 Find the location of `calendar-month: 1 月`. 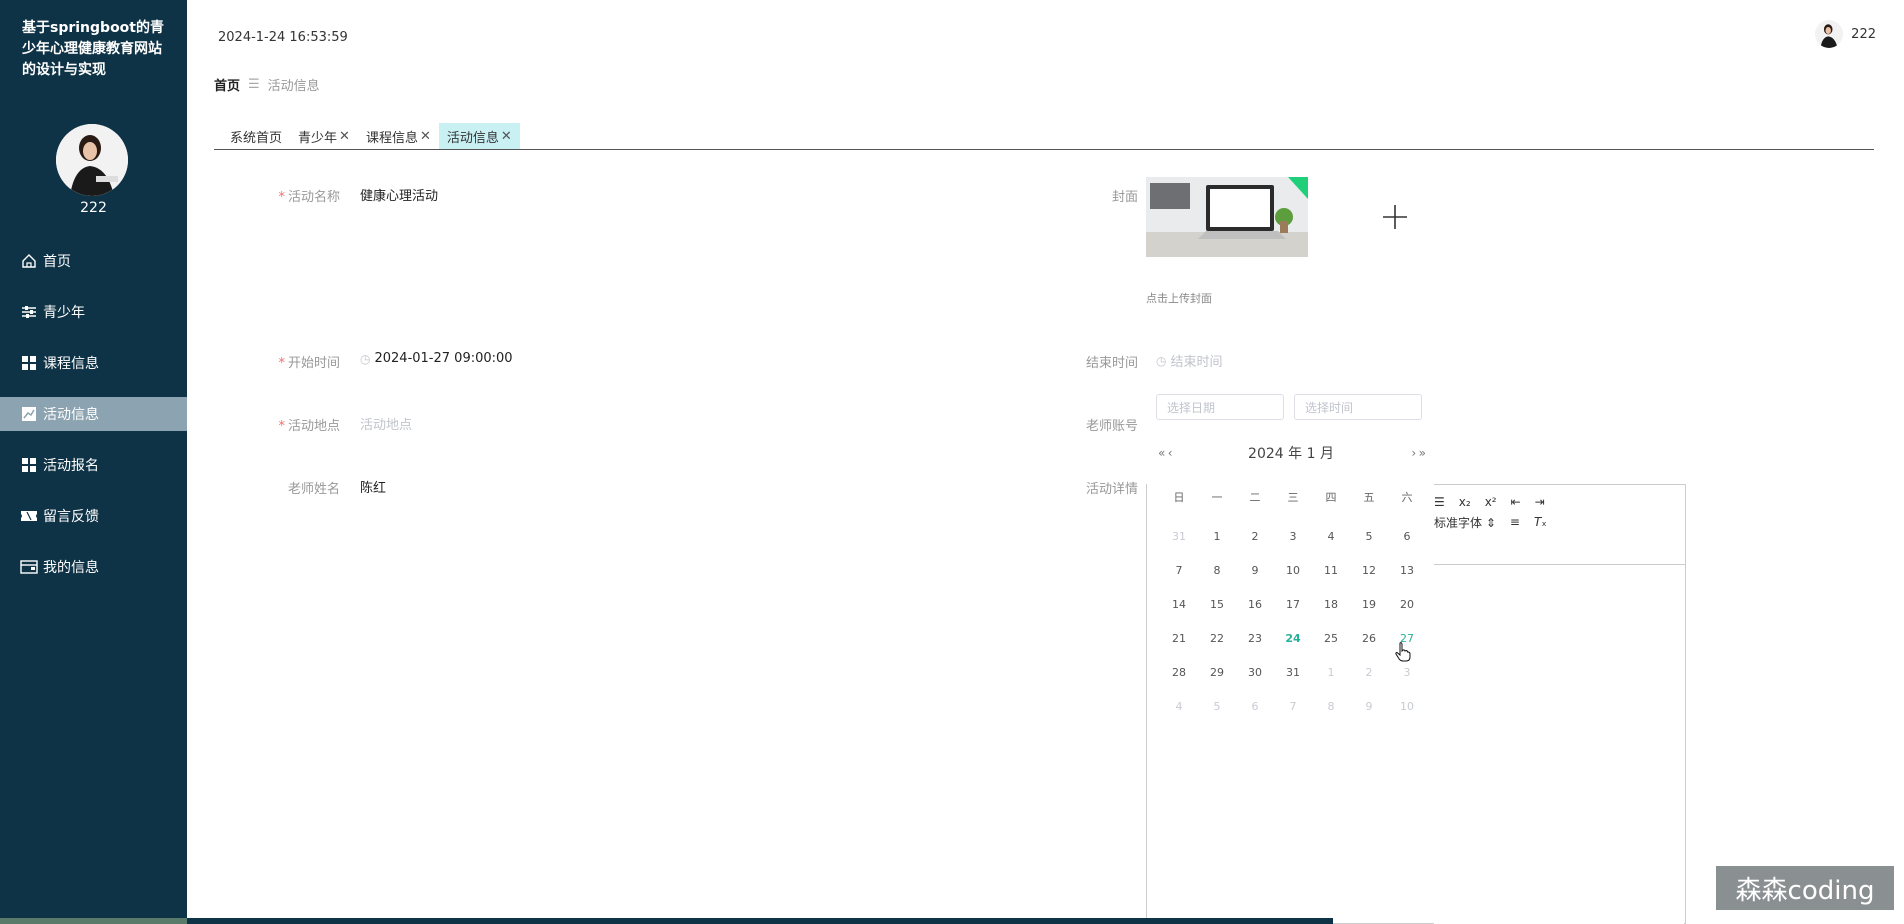

calendar-month: 1 月 is located at coordinates (1320, 454).